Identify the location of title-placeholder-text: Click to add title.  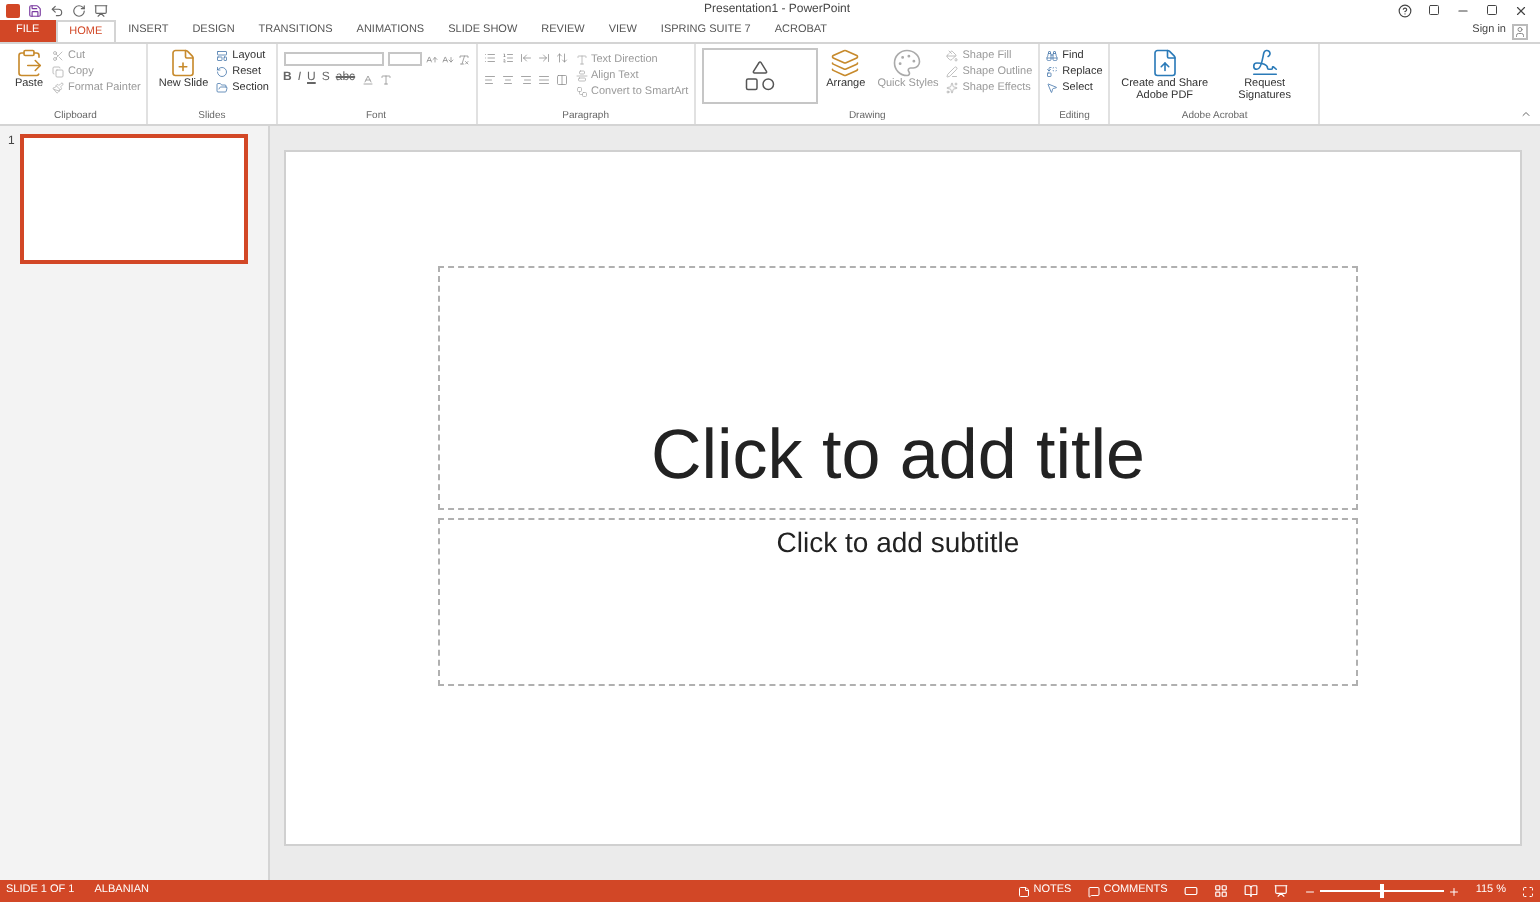
(898, 456).